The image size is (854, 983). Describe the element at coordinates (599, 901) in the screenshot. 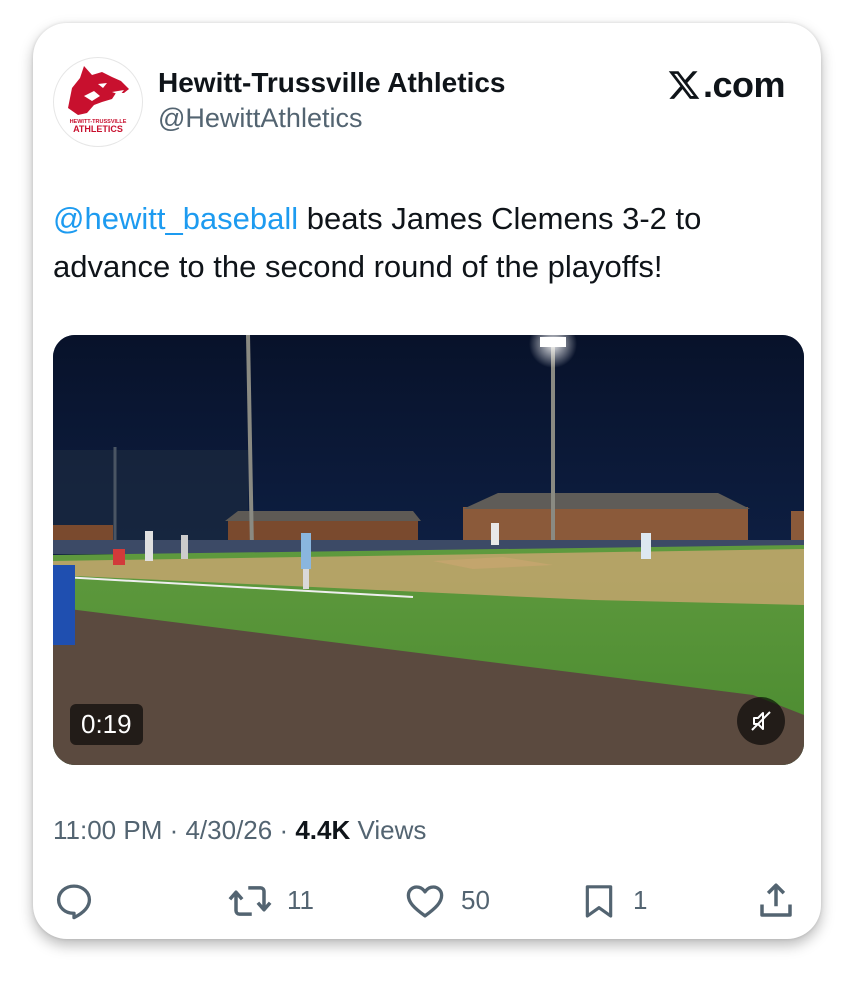

I see `bookmark-icon` at that location.